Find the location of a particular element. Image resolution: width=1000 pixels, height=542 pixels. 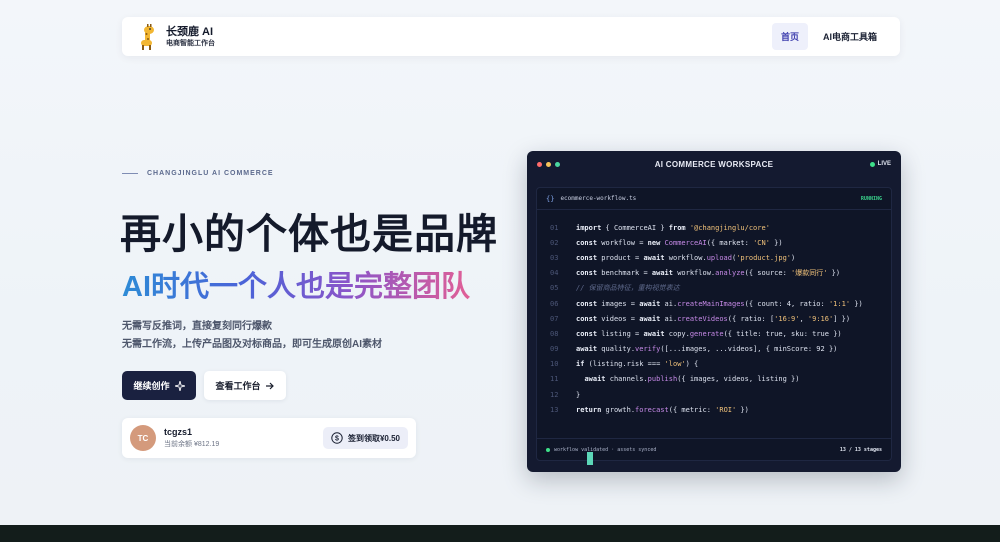

sparkle-icon is located at coordinates (179, 385).